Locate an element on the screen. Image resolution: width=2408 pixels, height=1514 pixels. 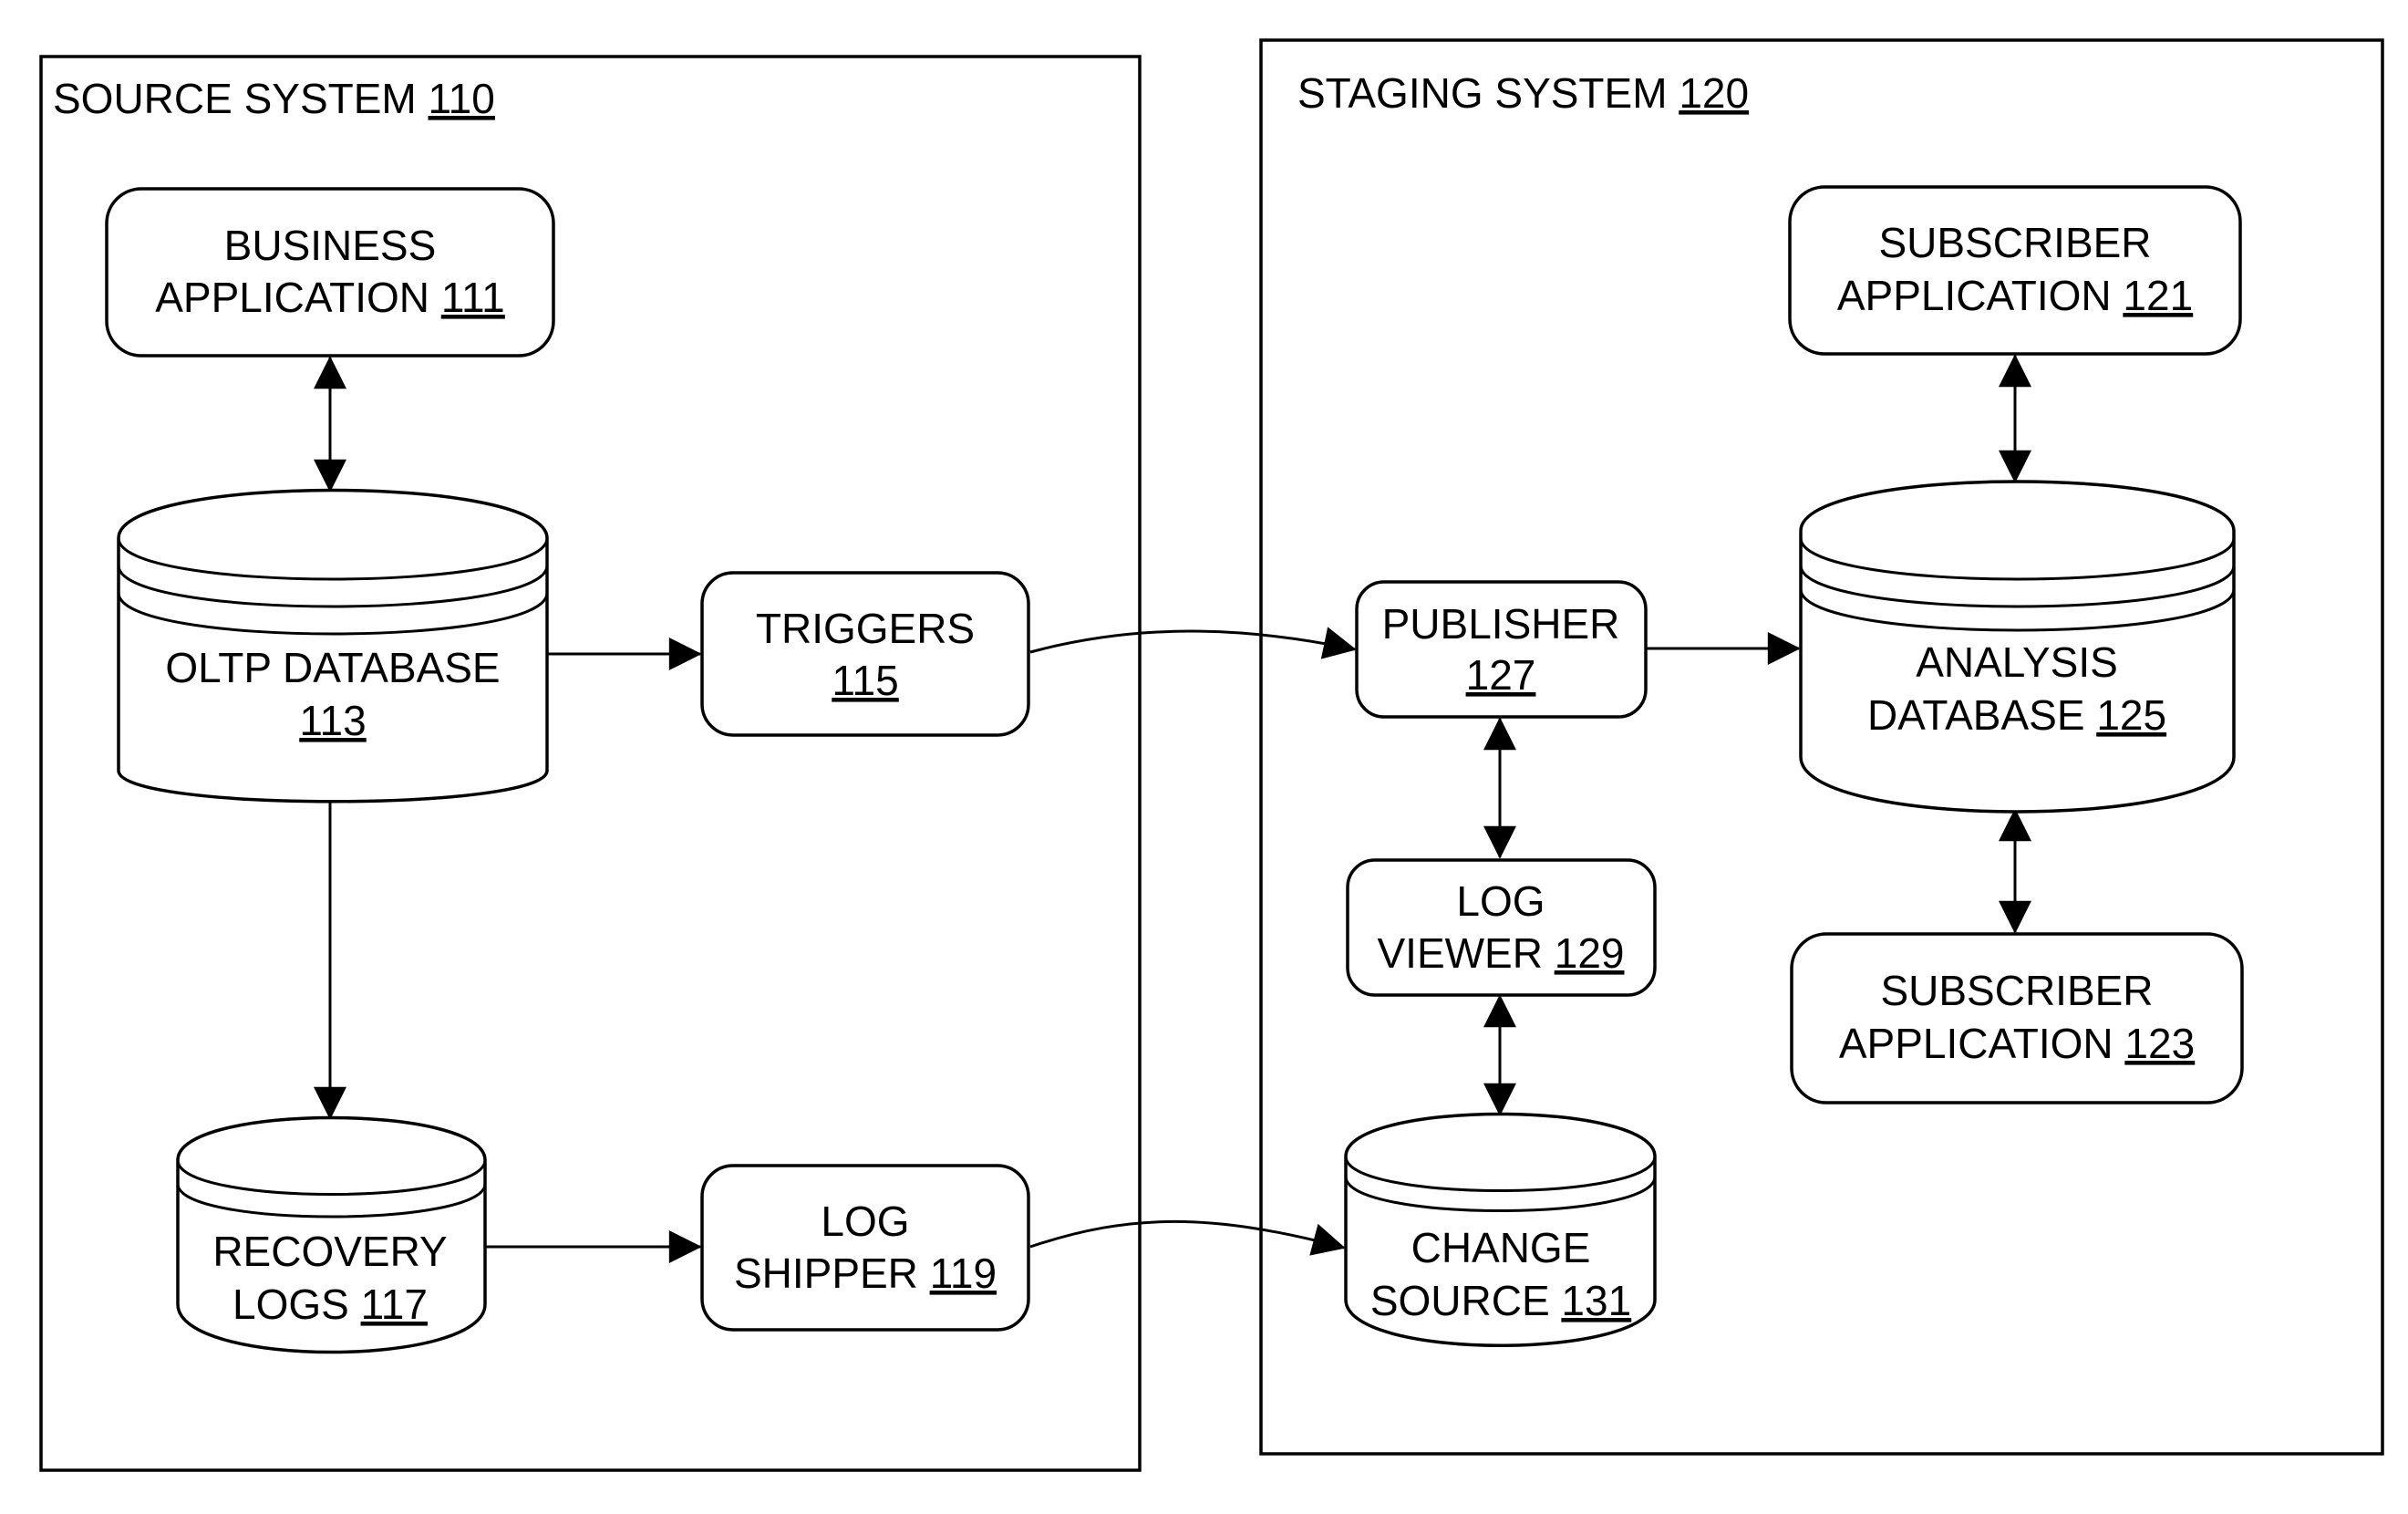
node-business-application: BUSINESS APPLICATION 111 is located at coordinates (330, 272).